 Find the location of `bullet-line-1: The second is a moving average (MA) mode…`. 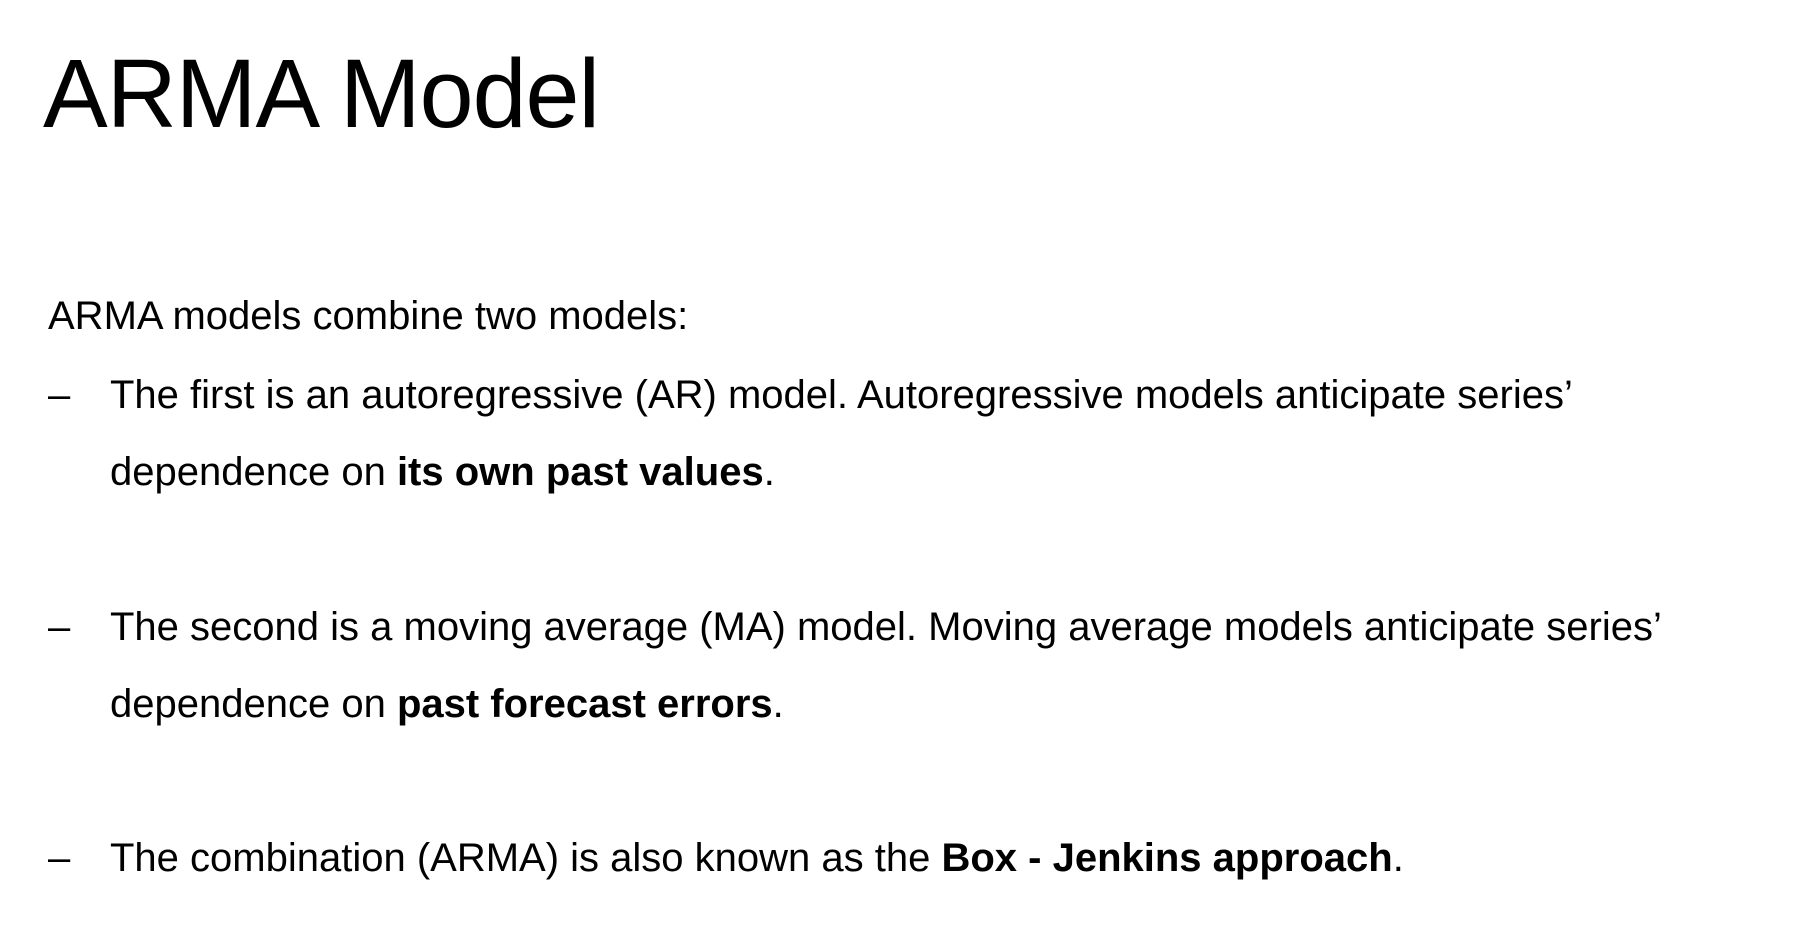

bullet-line-1: The second is a moving average (MA) mode… is located at coordinates (886, 627).